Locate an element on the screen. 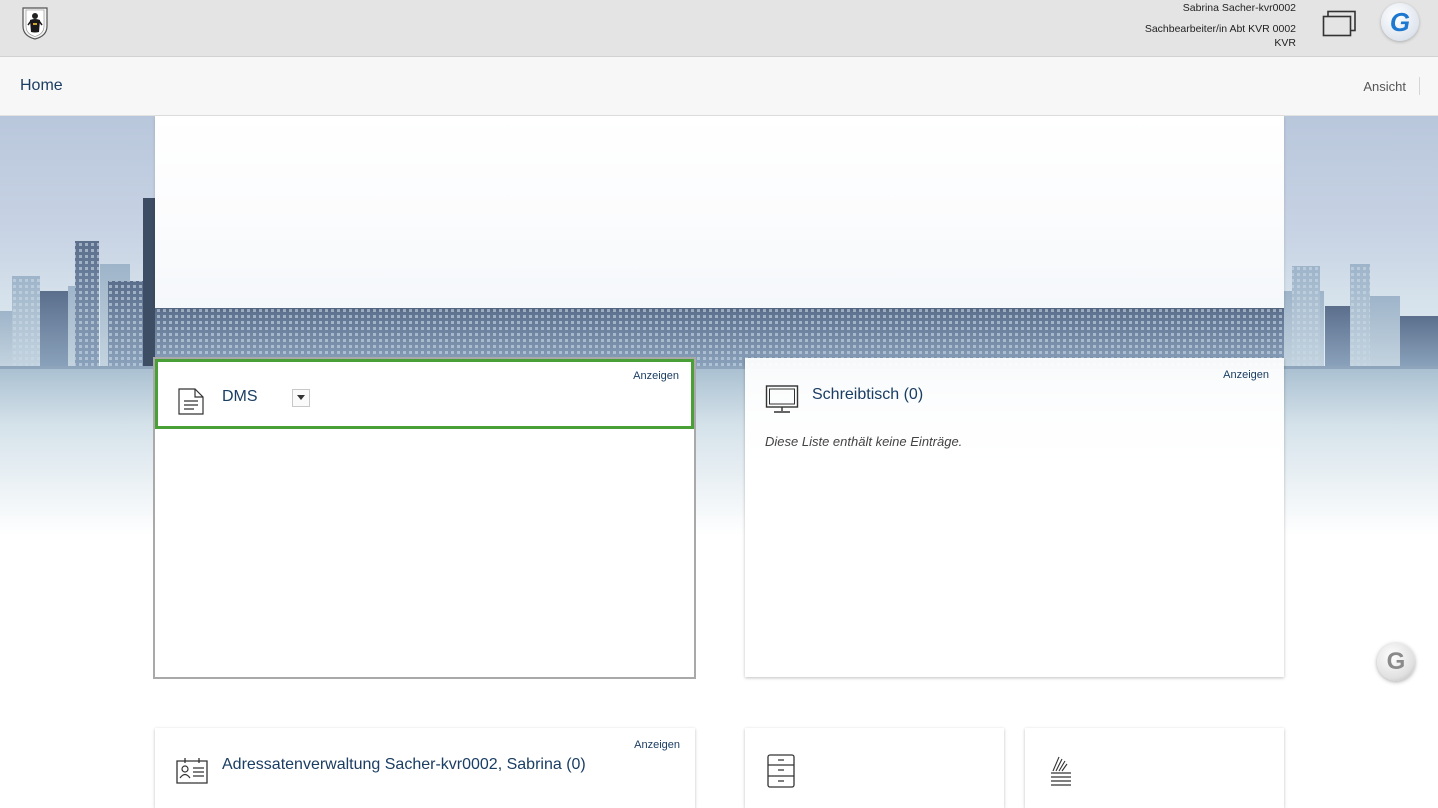 The height and width of the screenshot is (808, 1438). monitor-icon is located at coordinates (782, 399).